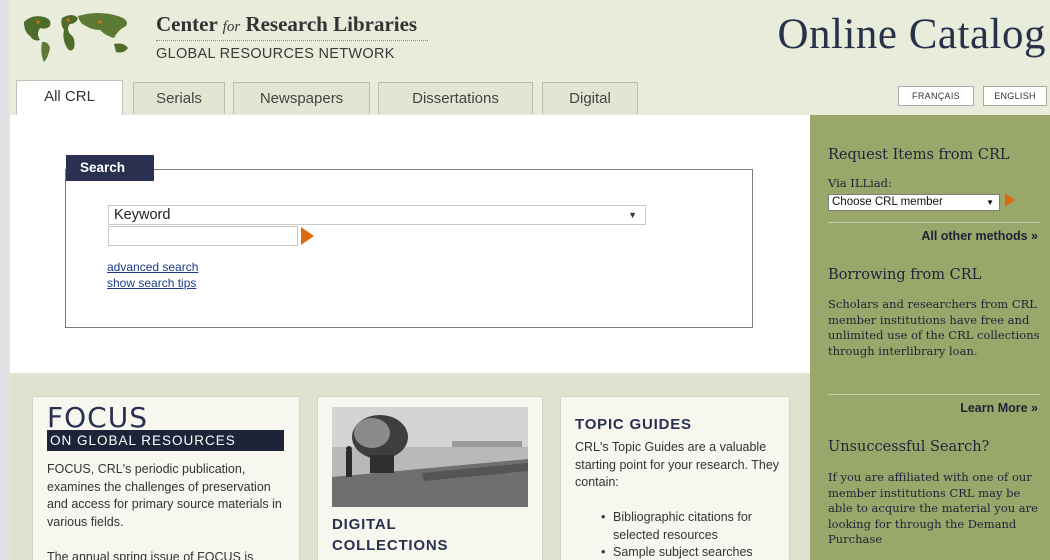  I want to click on focus-logo-bar: ON GLOBAL RESOURCES, so click(165, 440).